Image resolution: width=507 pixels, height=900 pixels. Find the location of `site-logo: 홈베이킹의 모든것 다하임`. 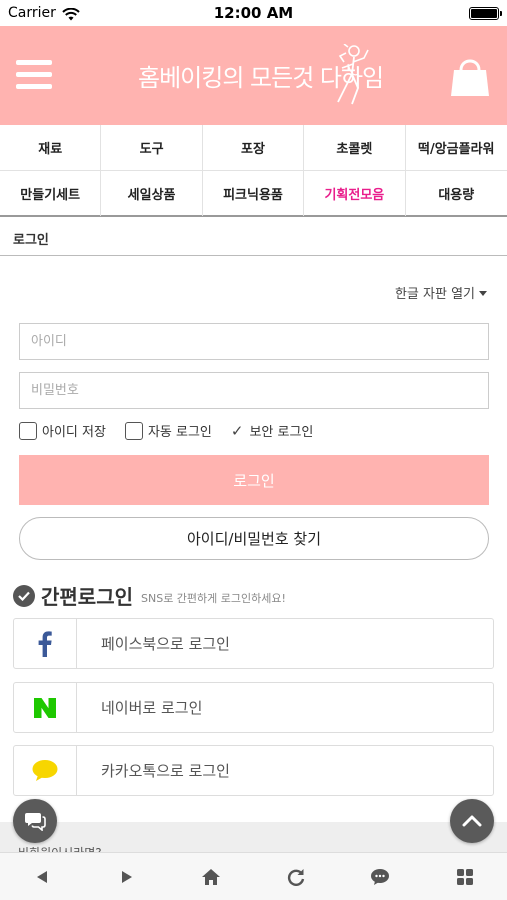

site-logo: 홈베이킹의 모든것 다하임 is located at coordinates (261, 75).